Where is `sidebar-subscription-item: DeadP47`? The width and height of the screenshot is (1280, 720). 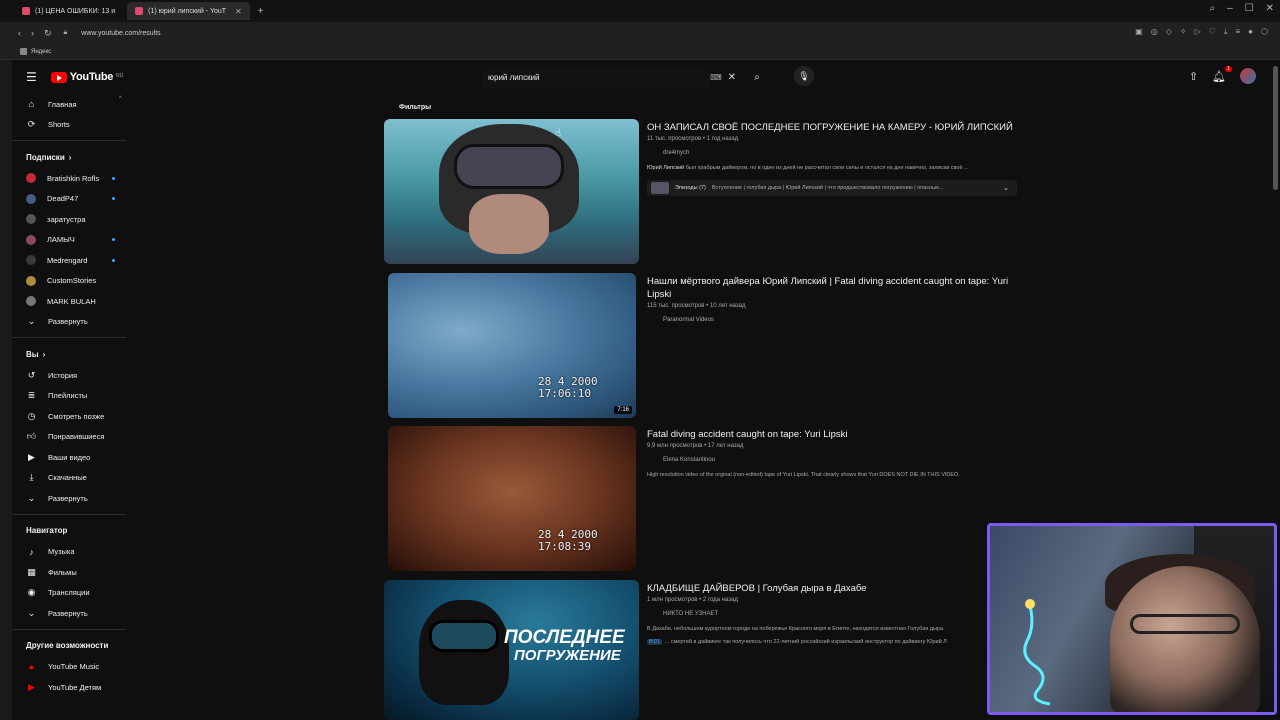 sidebar-subscription-item: DeadP47 is located at coordinates (73, 199).